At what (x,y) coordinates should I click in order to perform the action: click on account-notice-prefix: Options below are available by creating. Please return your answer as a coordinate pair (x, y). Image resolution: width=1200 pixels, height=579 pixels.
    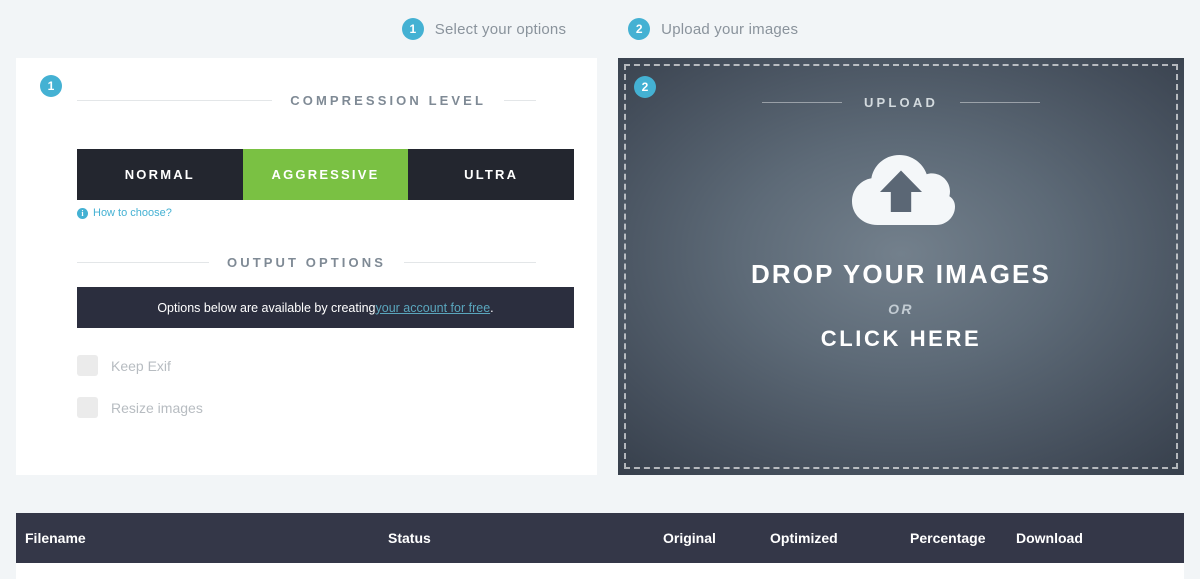
    Looking at the image, I should click on (266, 307).